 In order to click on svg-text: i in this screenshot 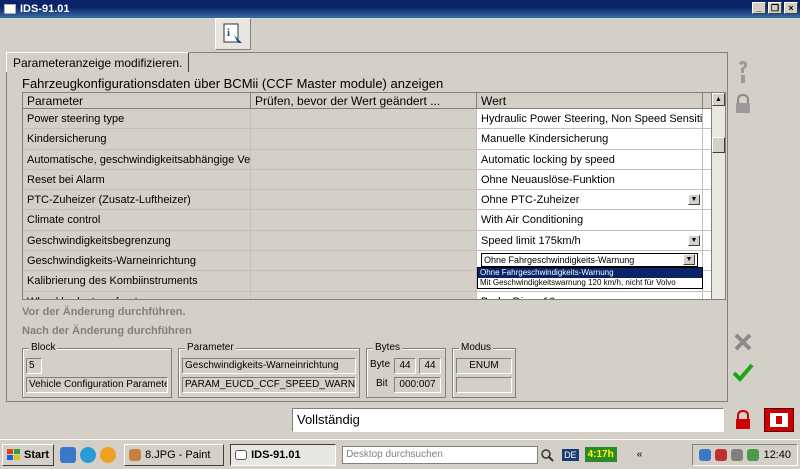, I will do `click(228, 33)`.